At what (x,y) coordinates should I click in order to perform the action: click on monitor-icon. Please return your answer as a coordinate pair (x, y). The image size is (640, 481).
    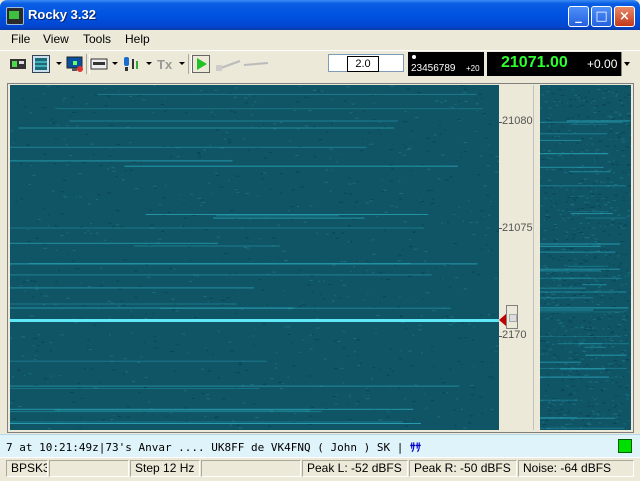
    Looking at the image, I should click on (75, 64).